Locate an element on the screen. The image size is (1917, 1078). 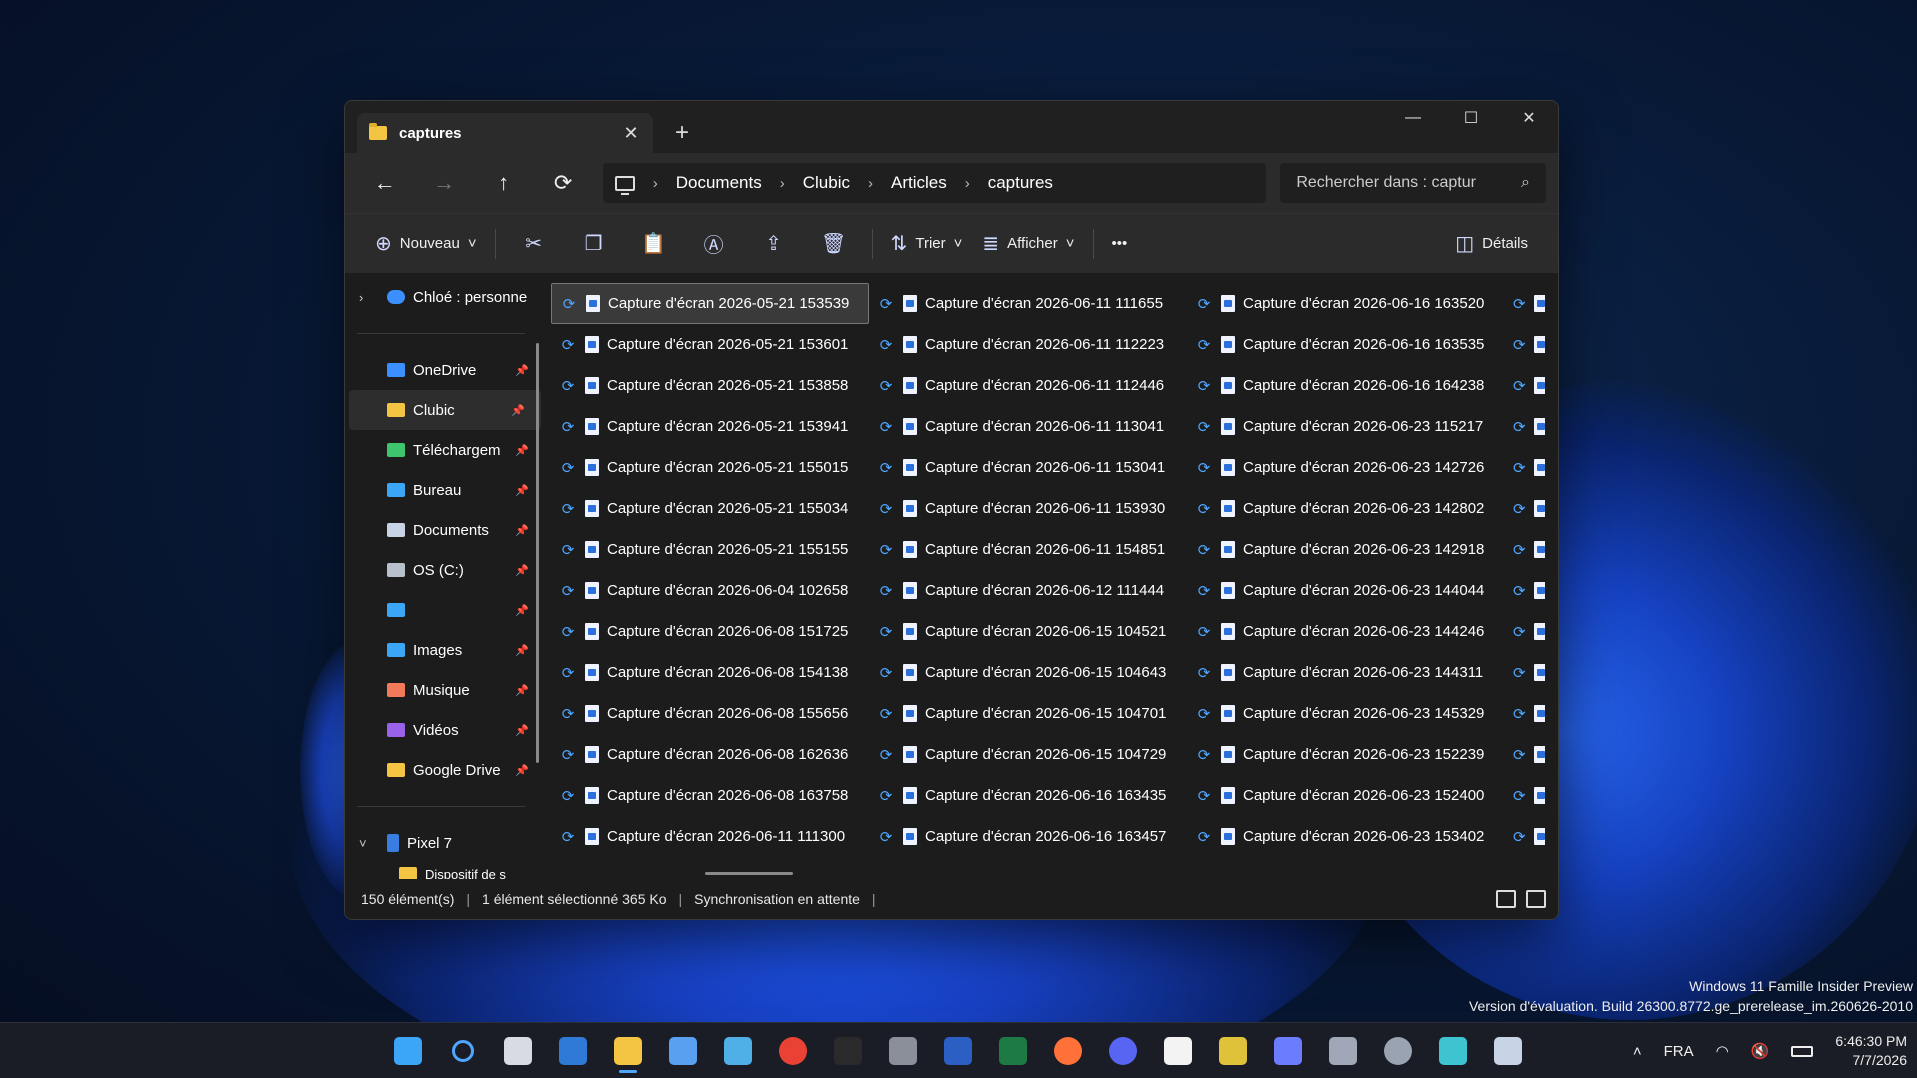
task-view-taskbar-button is located at coordinates (517, 1051).